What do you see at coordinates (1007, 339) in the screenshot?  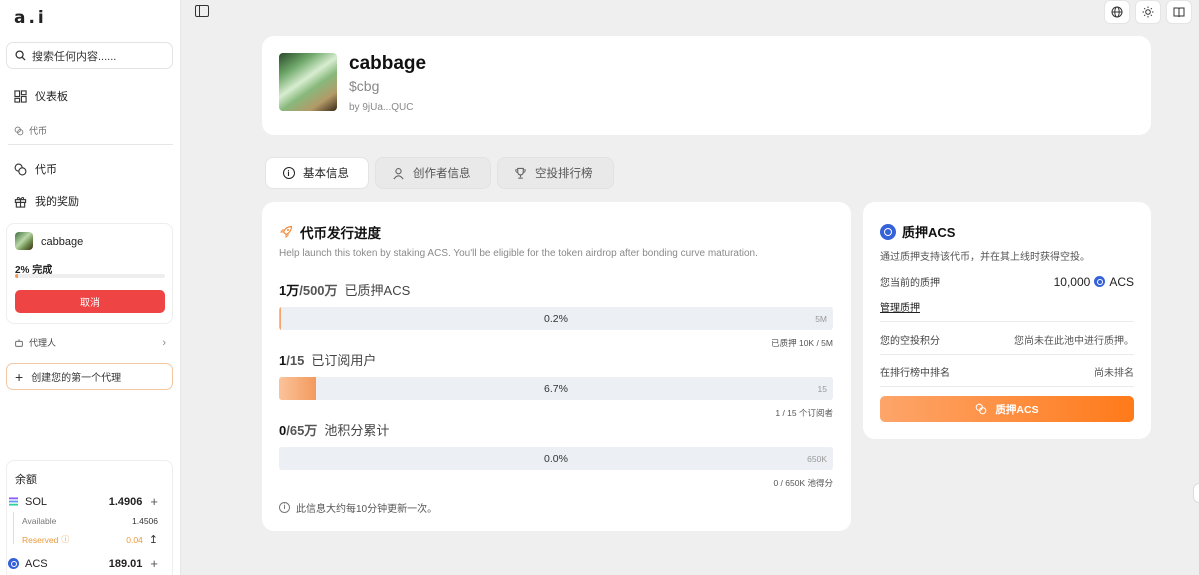 I see `airdrop-points-row: 您的空投积分 您尚未在此池中进行质押。` at bounding box center [1007, 339].